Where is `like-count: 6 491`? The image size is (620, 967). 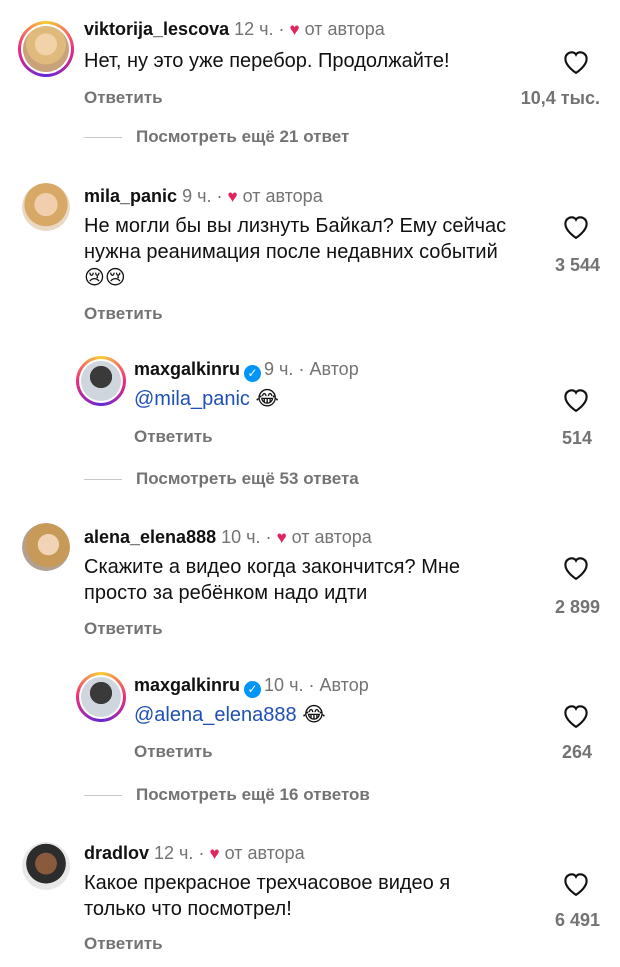 like-count: 6 491 is located at coordinates (577, 920).